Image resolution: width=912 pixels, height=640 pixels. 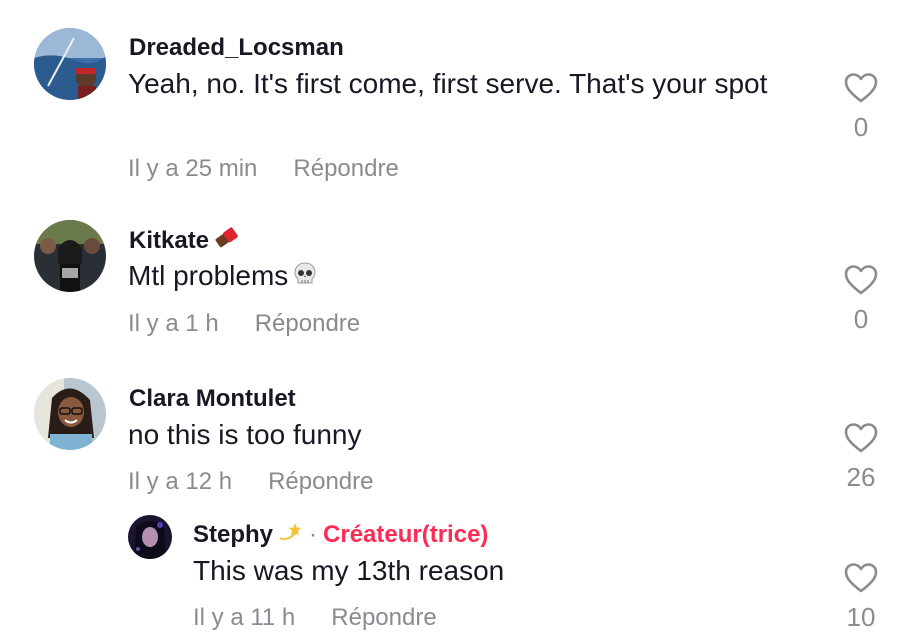 What do you see at coordinates (244, 617) in the screenshot?
I see `reply-time: Il y a 11 h` at bounding box center [244, 617].